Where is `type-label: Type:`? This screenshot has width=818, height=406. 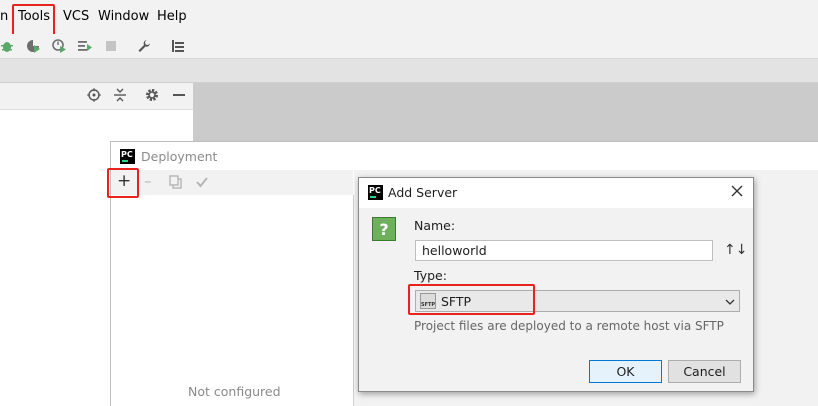
type-label: Type: is located at coordinates (430, 275).